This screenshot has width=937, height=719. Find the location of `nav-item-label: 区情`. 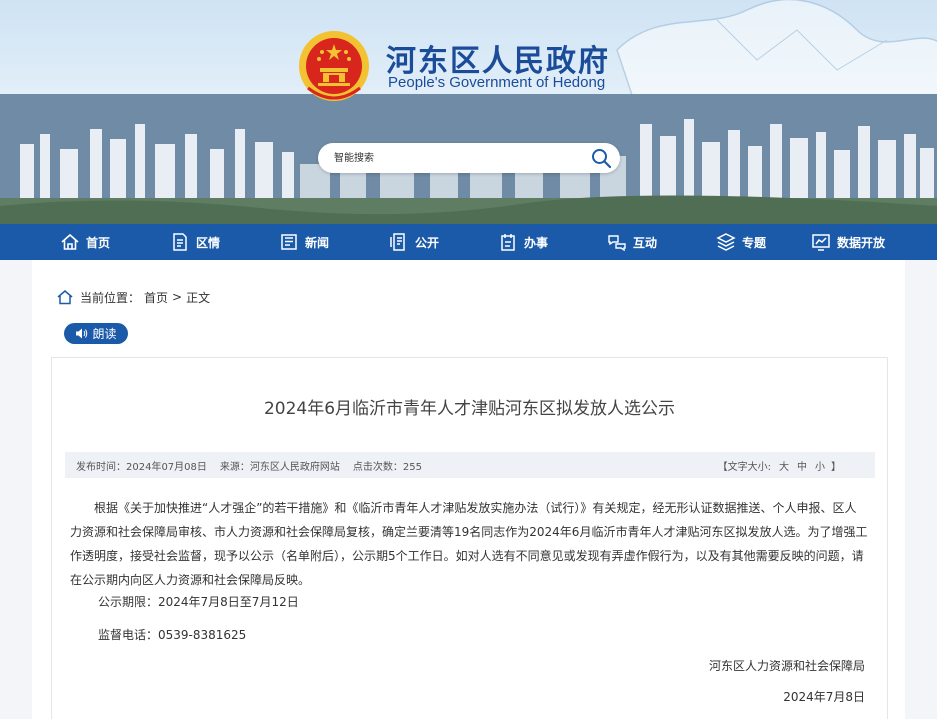

nav-item-label: 区情 is located at coordinates (208, 242).